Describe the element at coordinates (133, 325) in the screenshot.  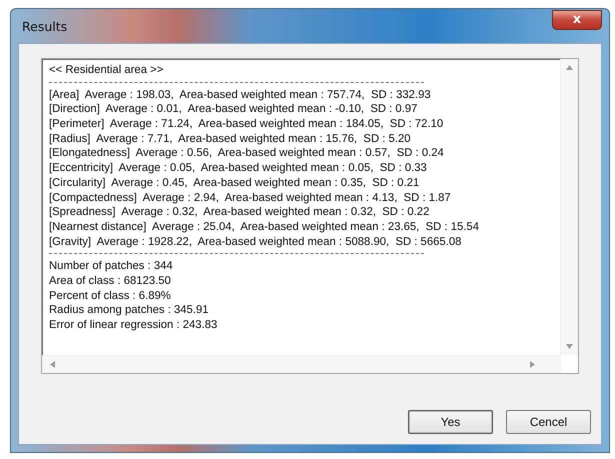
I see `summary-line: Error of linear regression : 243.83` at that location.